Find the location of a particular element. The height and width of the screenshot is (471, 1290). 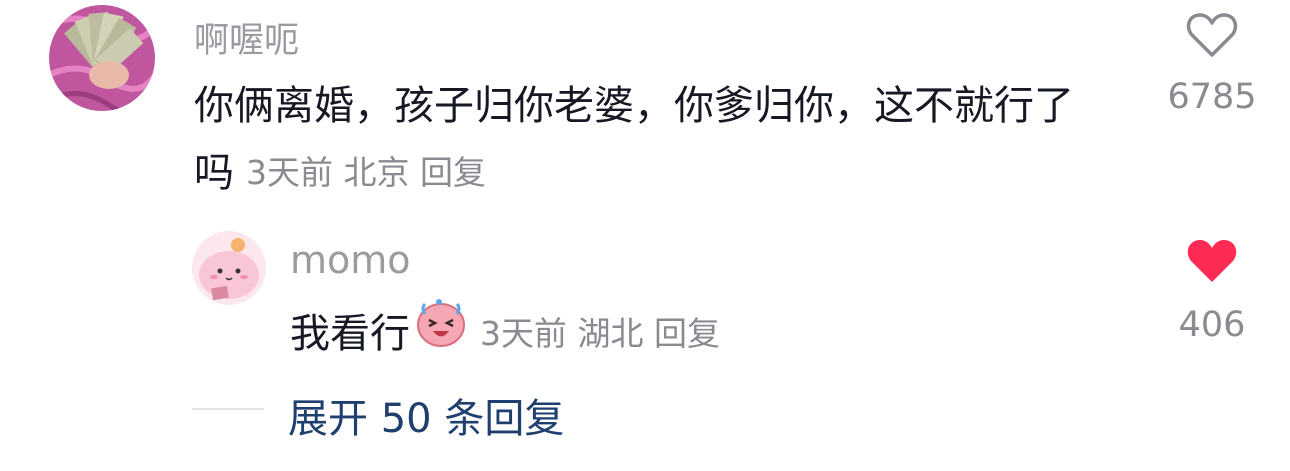

heart-filled-icon is located at coordinates (1212, 261).